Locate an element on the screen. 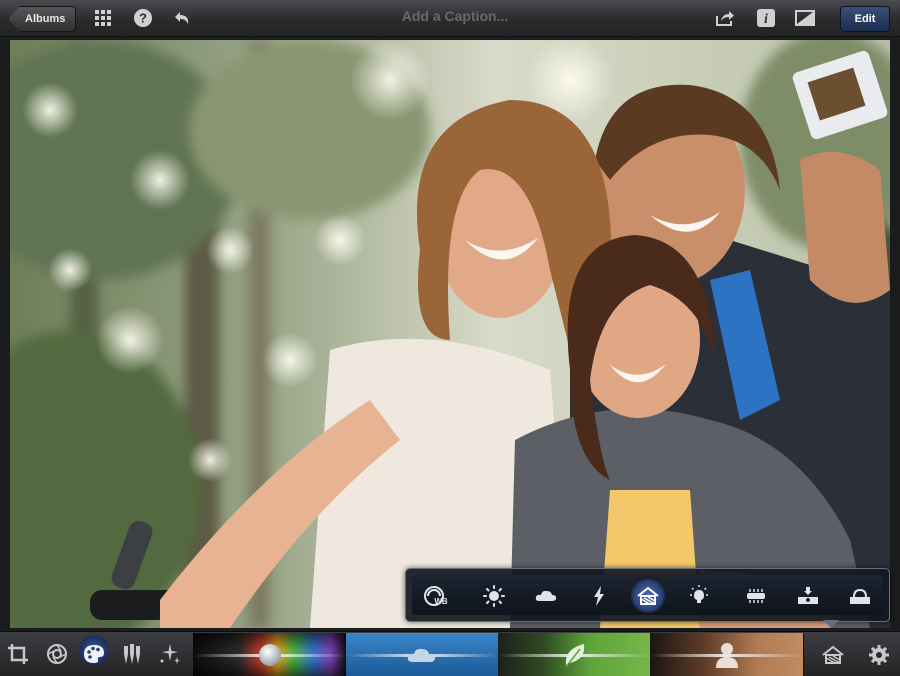 The image size is (900, 676). underwater-icon is located at coordinates (808, 596).